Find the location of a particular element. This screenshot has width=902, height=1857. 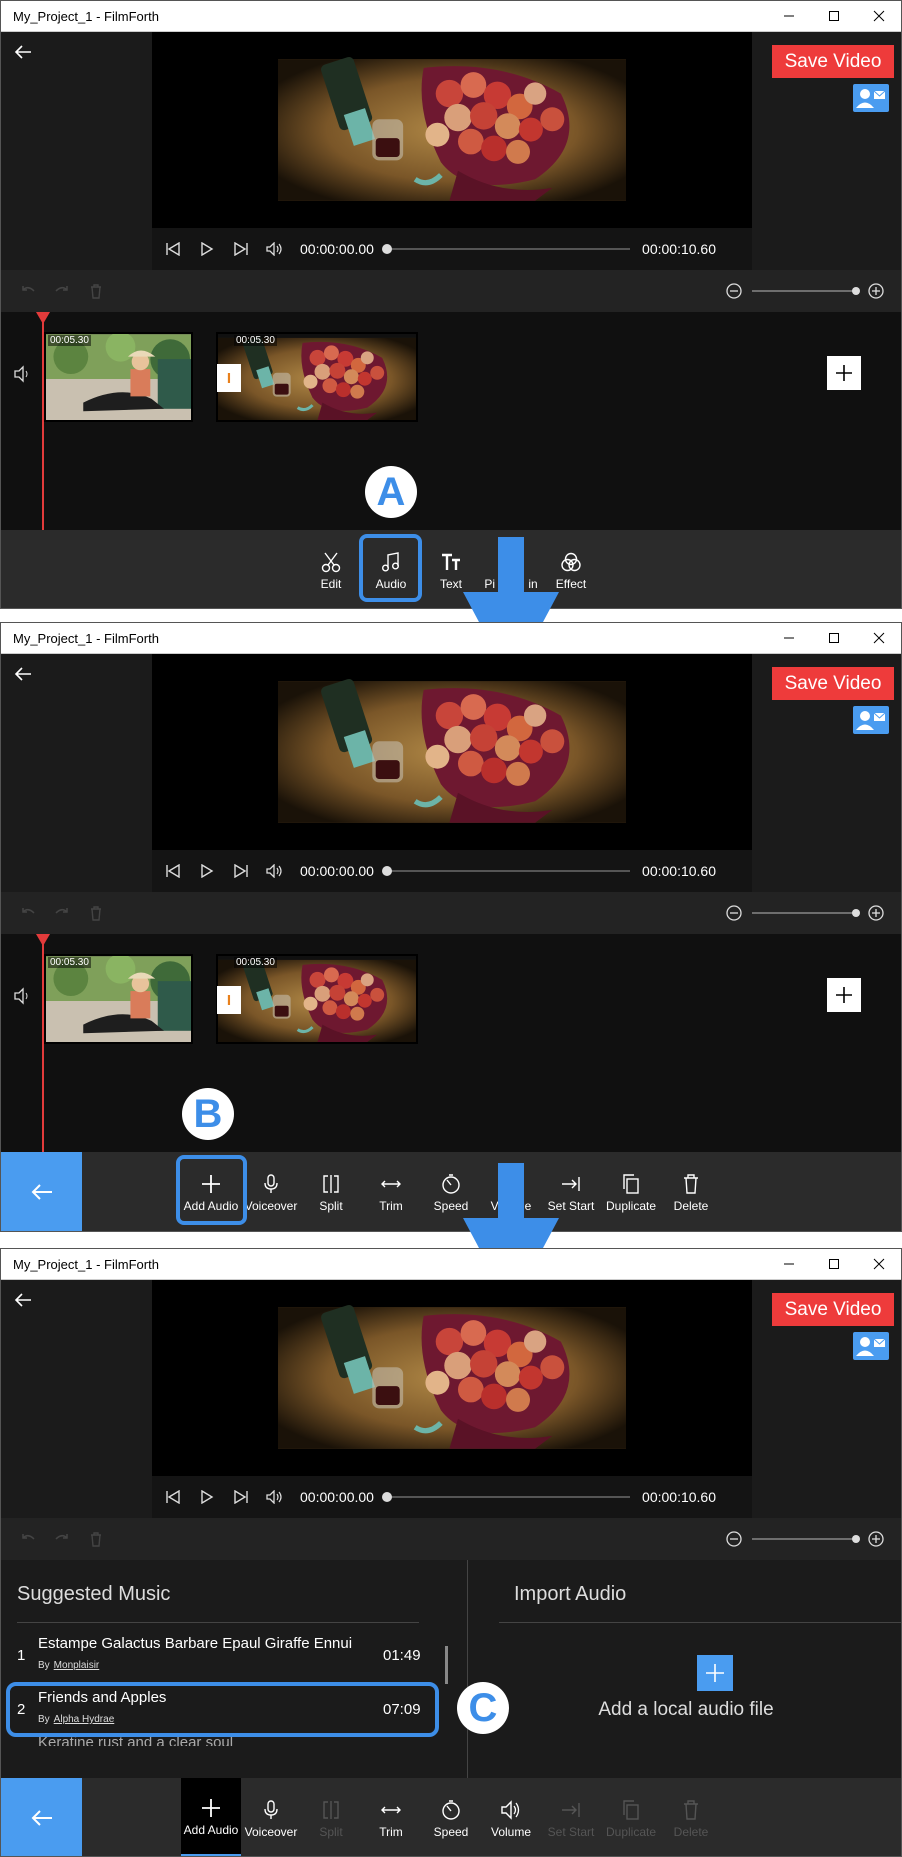

plus-icon is located at coordinates (211, 1808).